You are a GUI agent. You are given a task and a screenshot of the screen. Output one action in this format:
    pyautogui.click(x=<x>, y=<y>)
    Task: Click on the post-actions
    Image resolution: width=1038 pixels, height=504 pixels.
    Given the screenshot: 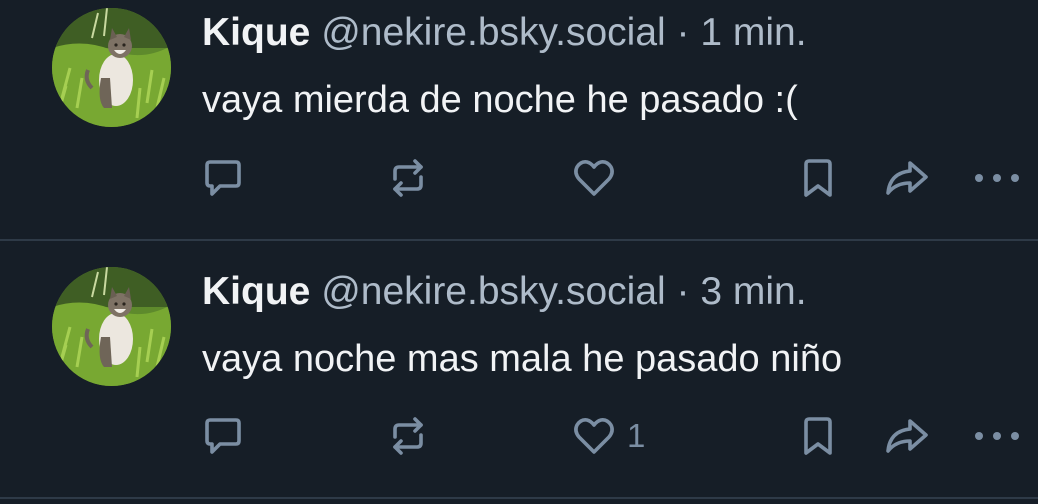 What is the action you would take?
    pyautogui.click(x=519, y=178)
    